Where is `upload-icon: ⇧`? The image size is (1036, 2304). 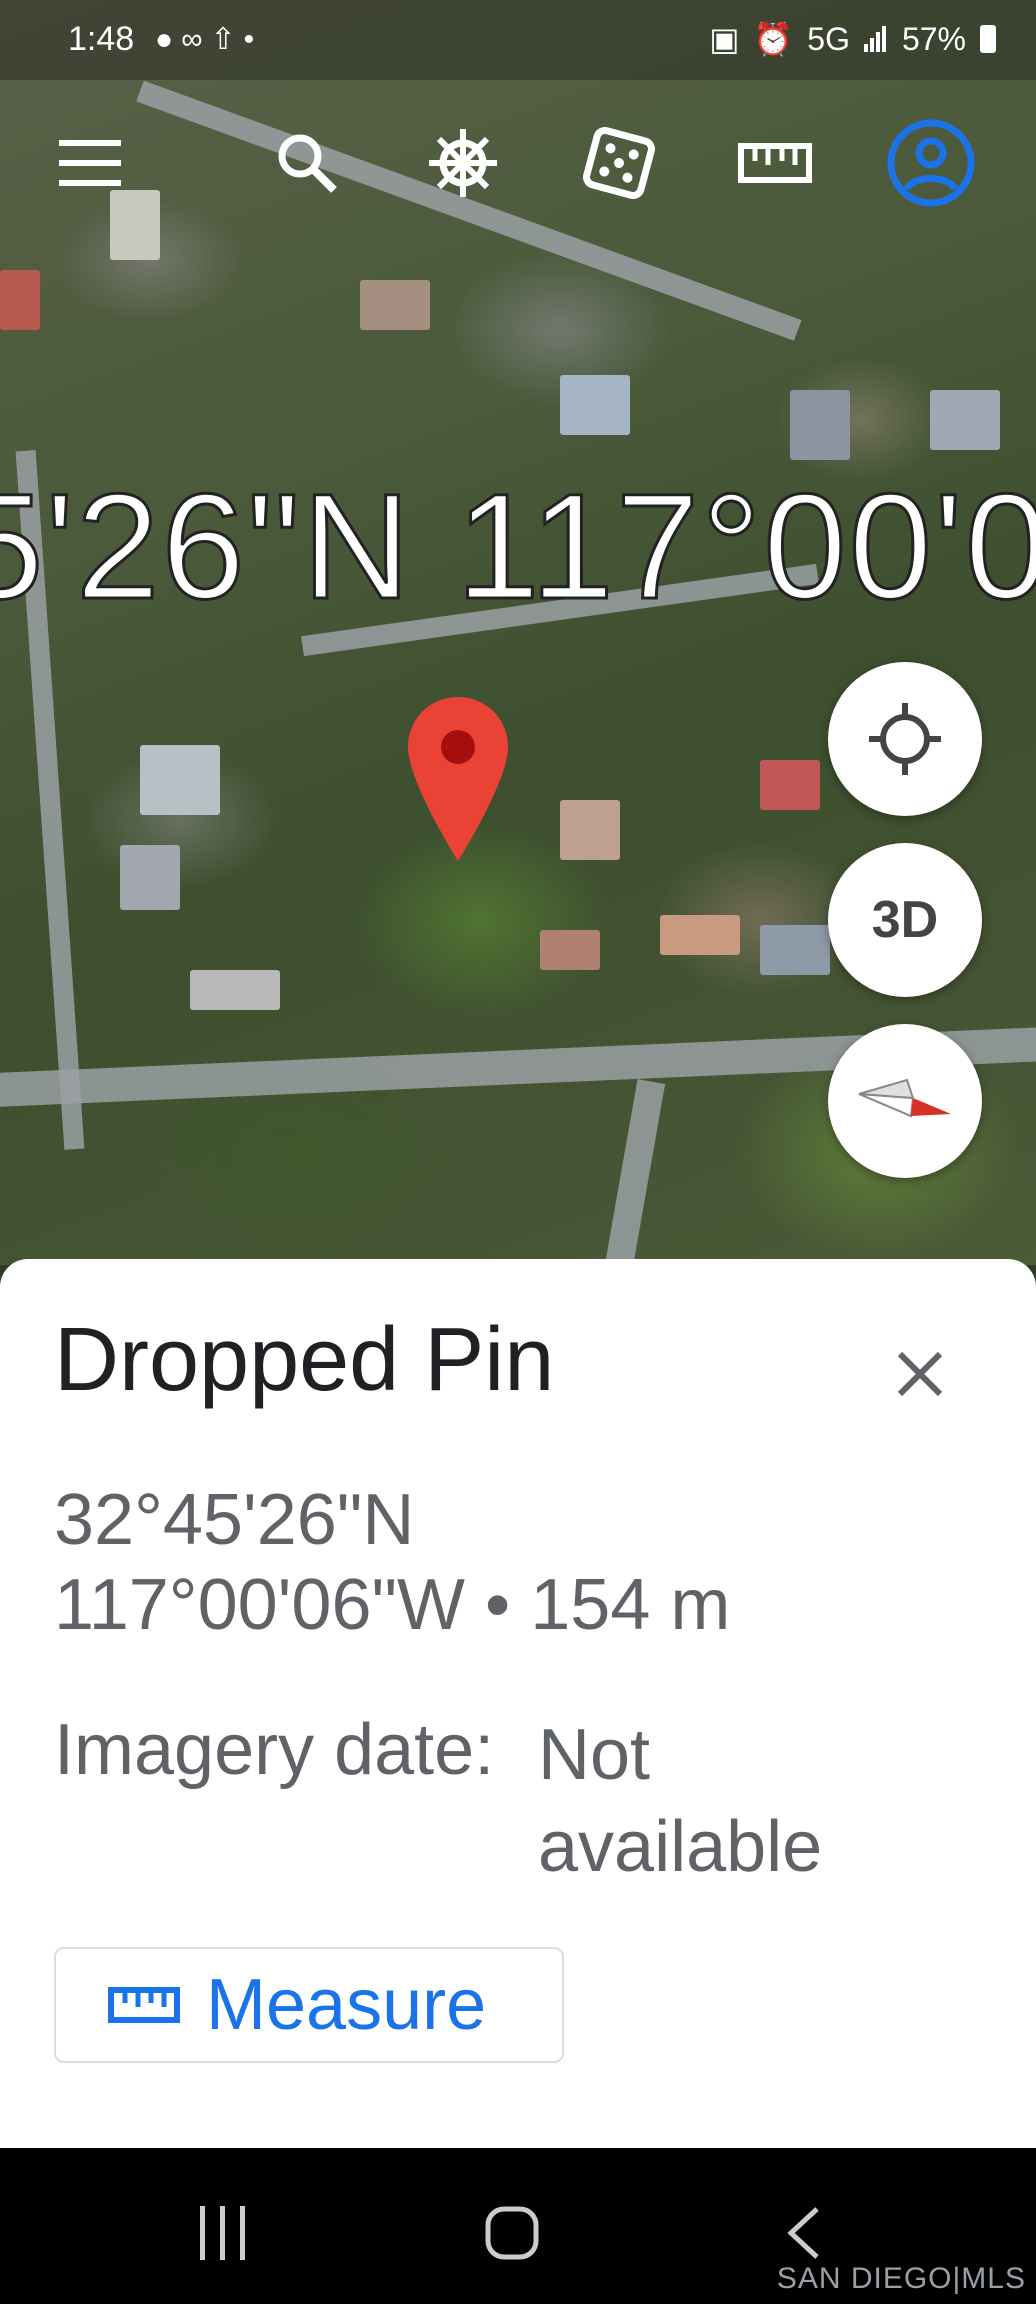 upload-icon: ⇧ is located at coordinates (227, 39).